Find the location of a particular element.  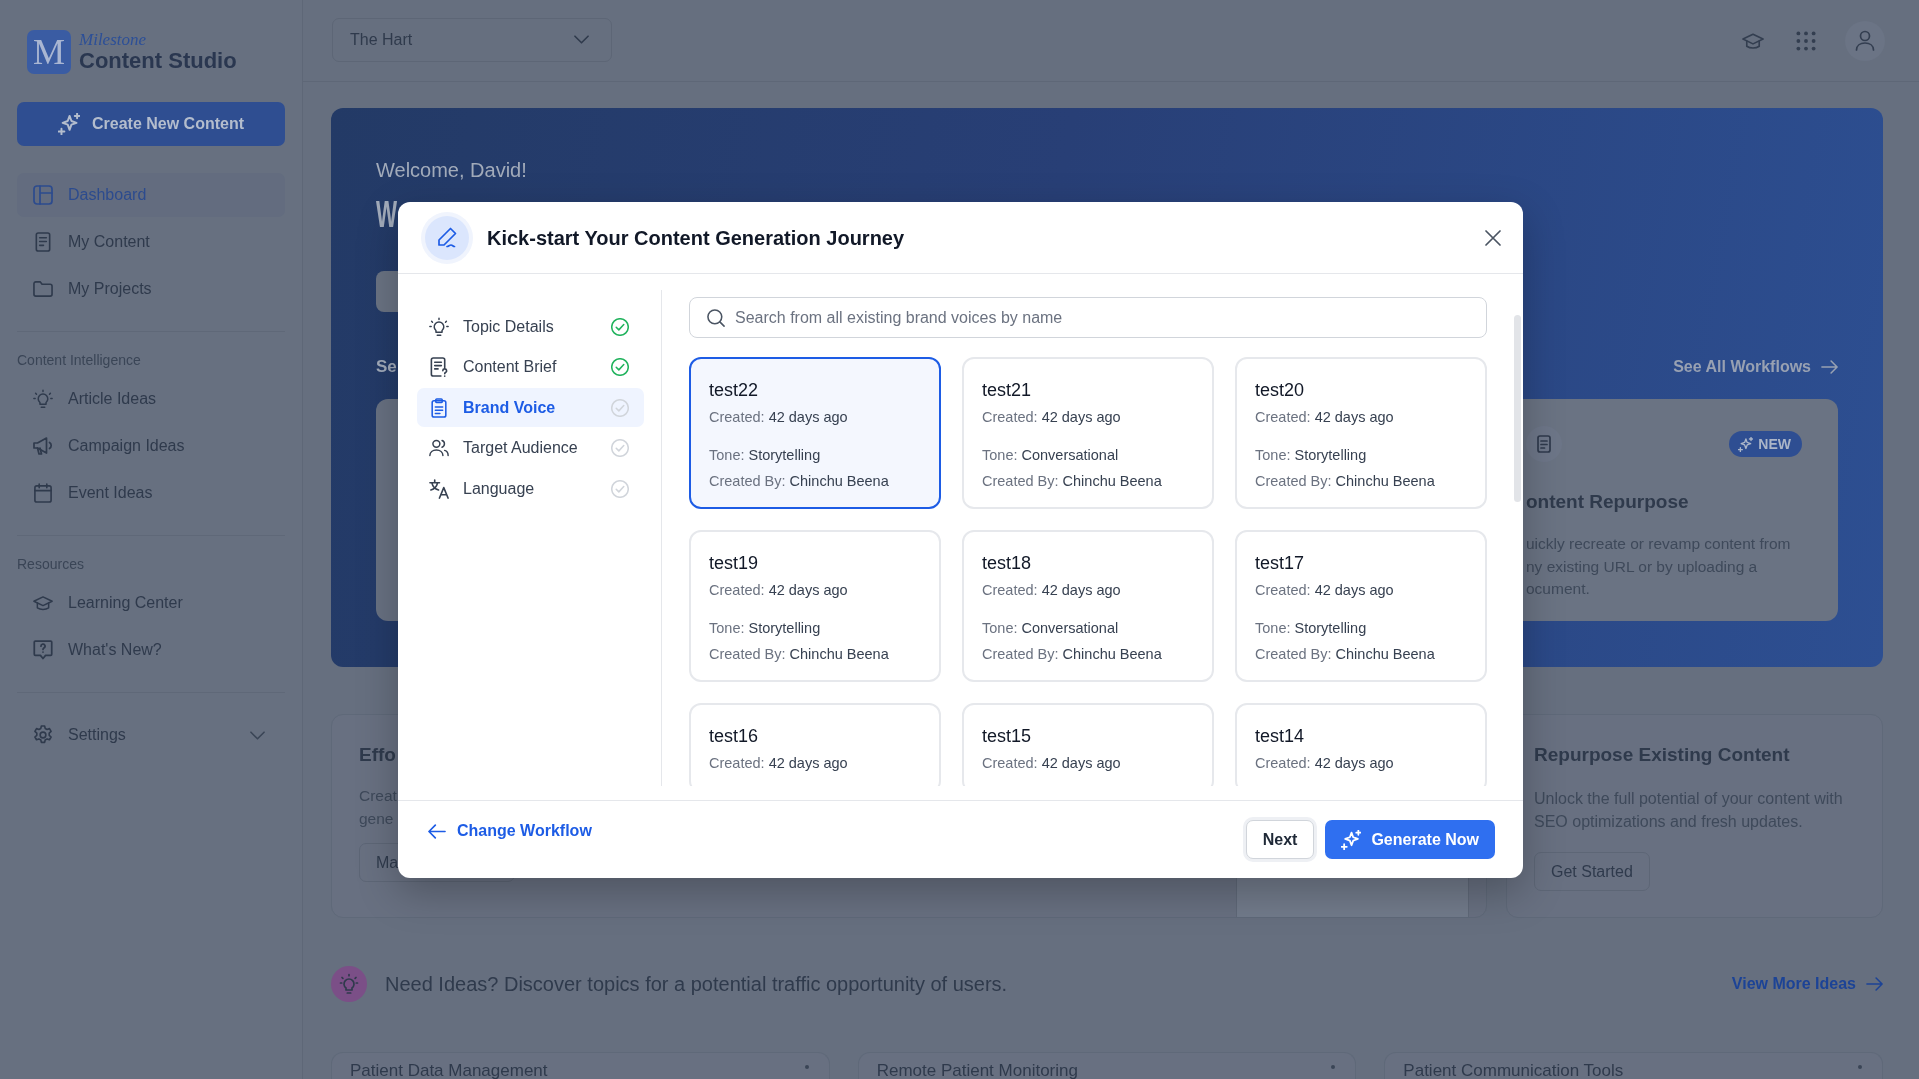

generate-button: Generate Now is located at coordinates (1410, 839).